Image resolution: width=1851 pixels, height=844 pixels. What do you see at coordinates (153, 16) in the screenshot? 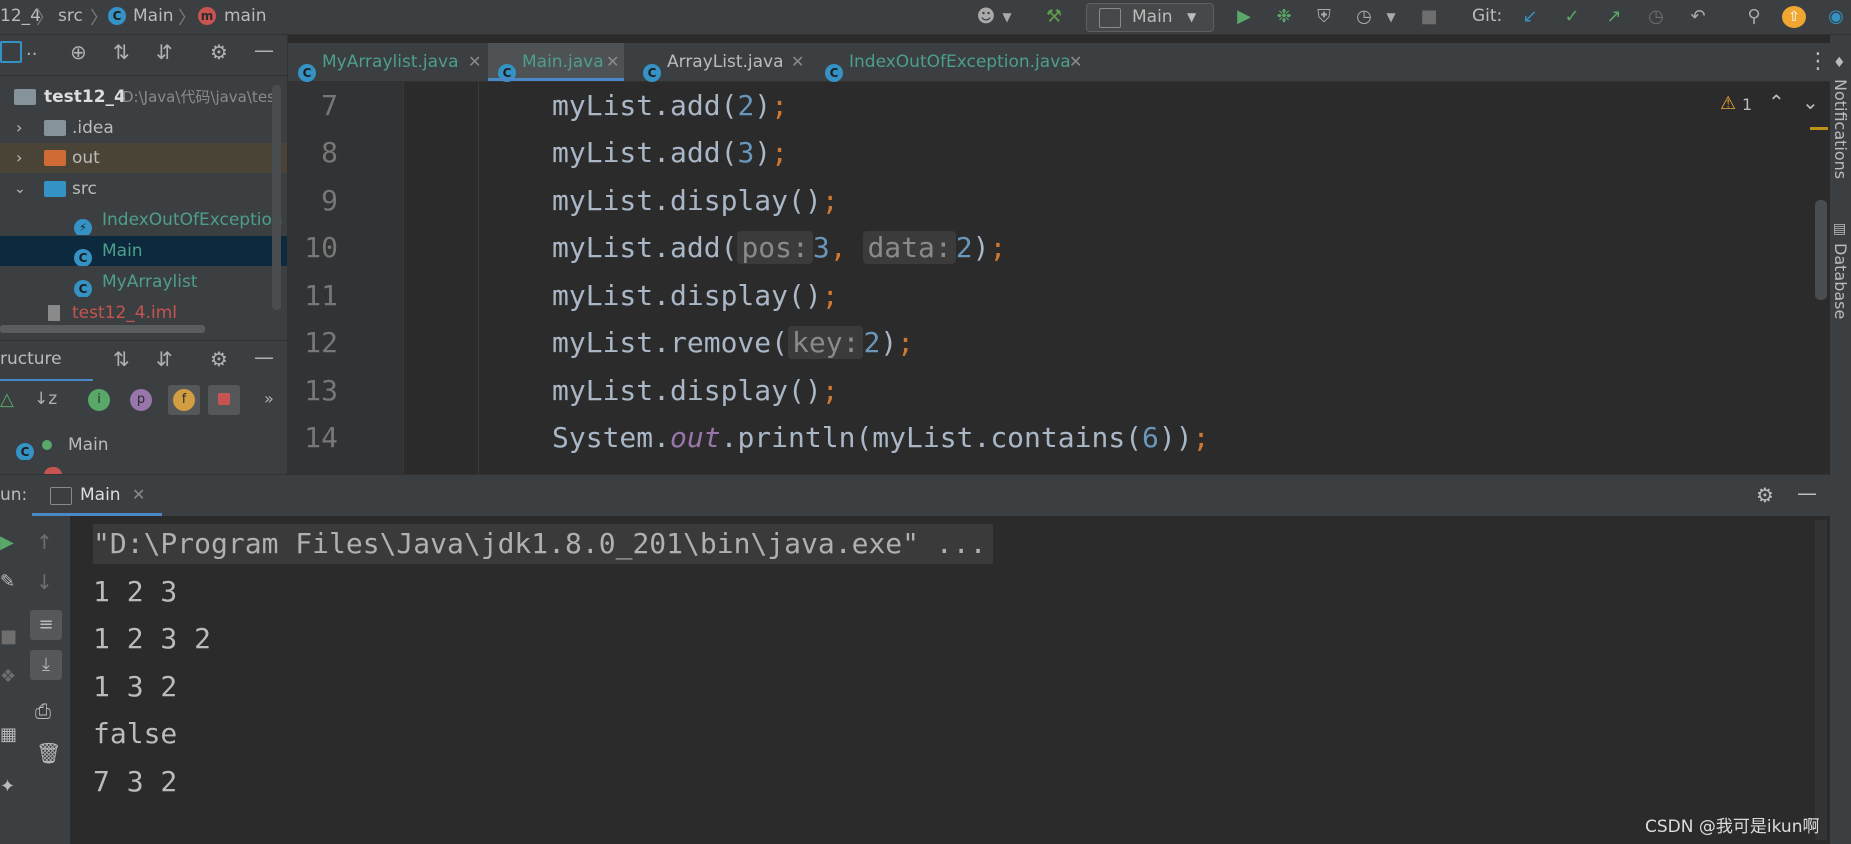
I see `breadcrumb-class: Main` at bounding box center [153, 16].